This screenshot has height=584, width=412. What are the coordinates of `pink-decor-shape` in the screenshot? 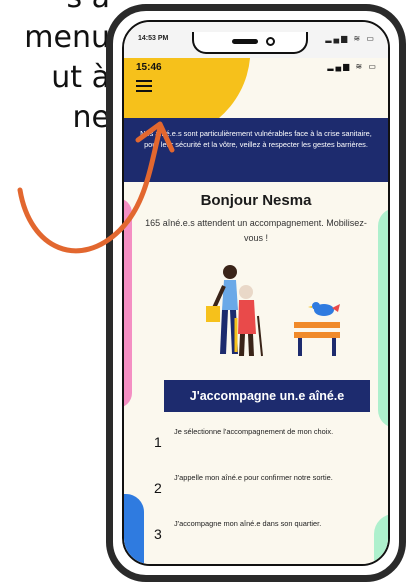 It's located at (128, 303).